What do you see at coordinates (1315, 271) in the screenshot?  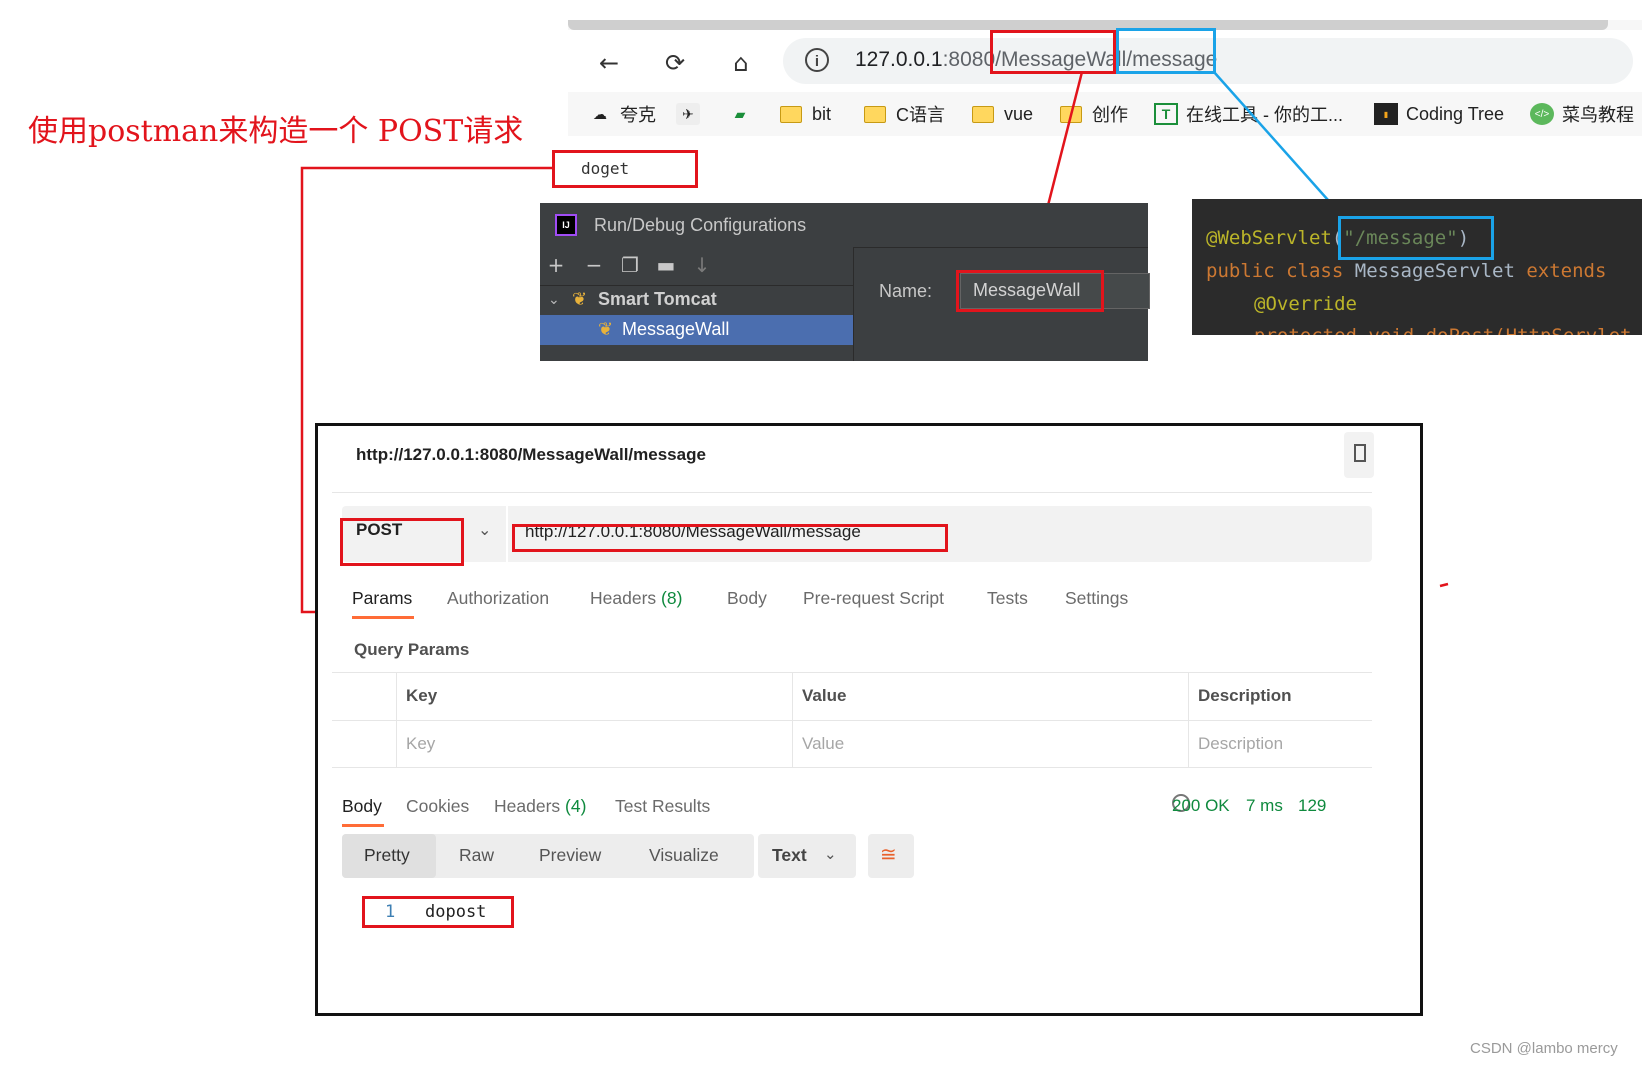 I see `keyword-token: class` at bounding box center [1315, 271].